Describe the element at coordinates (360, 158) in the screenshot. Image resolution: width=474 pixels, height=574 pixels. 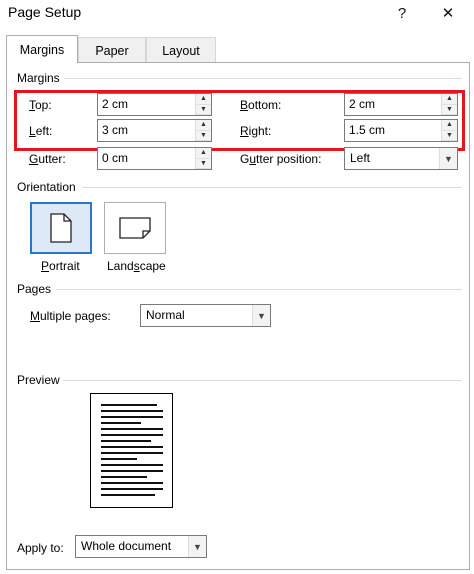
I see `gutter-position-value: Left` at that location.